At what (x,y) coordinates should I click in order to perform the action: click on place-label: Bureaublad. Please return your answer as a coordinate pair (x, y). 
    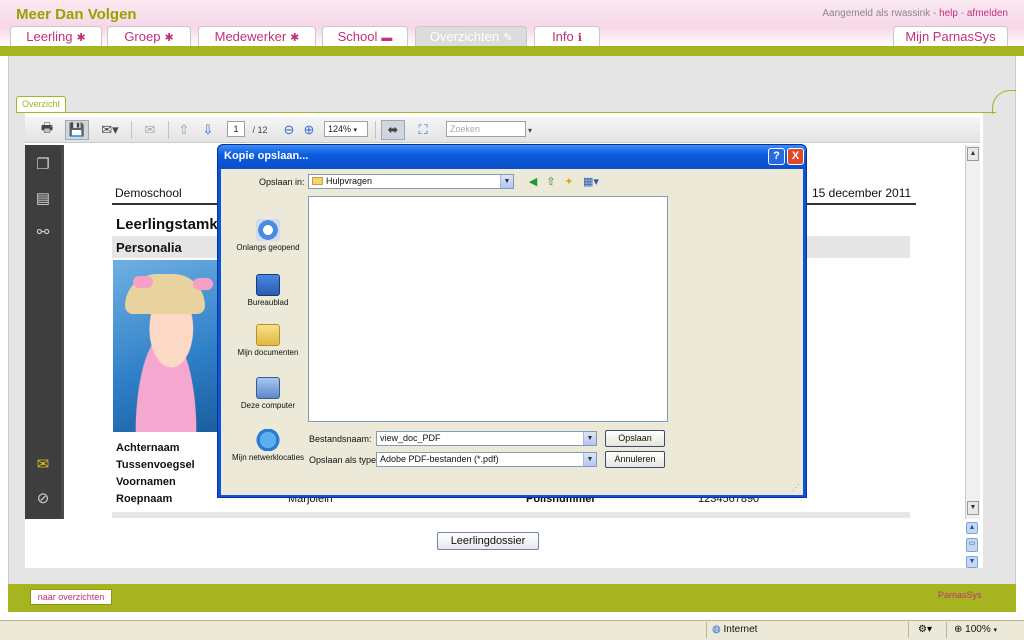
    Looking at the image, I should click on (268, 302).